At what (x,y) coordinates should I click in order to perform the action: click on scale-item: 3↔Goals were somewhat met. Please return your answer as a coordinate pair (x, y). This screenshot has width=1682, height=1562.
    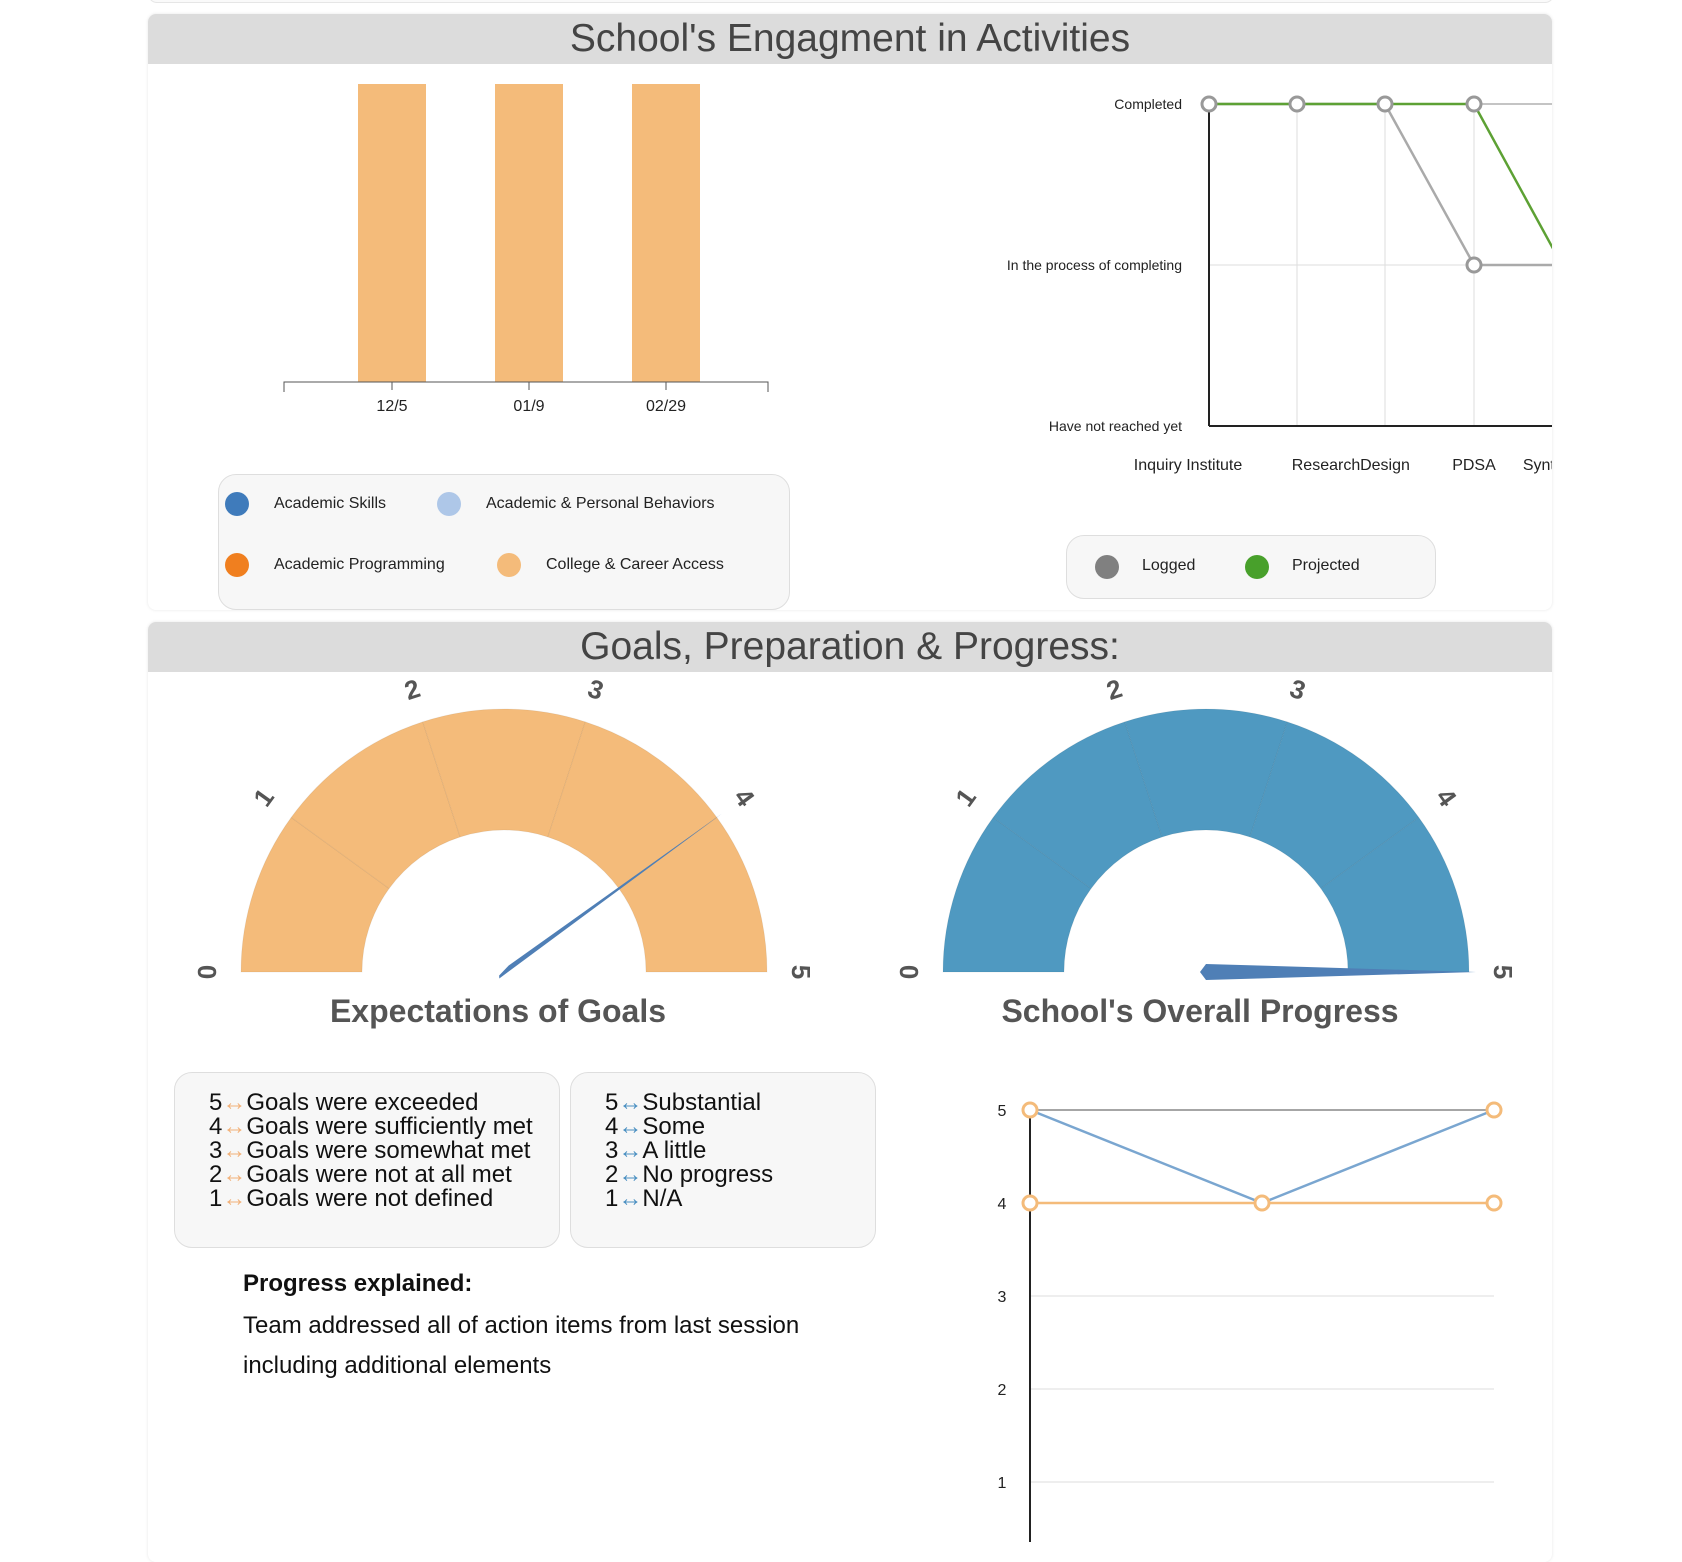
    Looking at the image, I should click on (371, 1151).